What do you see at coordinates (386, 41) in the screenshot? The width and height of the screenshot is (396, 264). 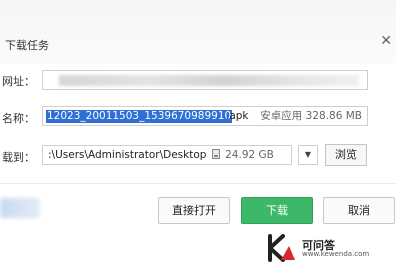 I see `close-icon: ✕` at bounding box center [386, 41].